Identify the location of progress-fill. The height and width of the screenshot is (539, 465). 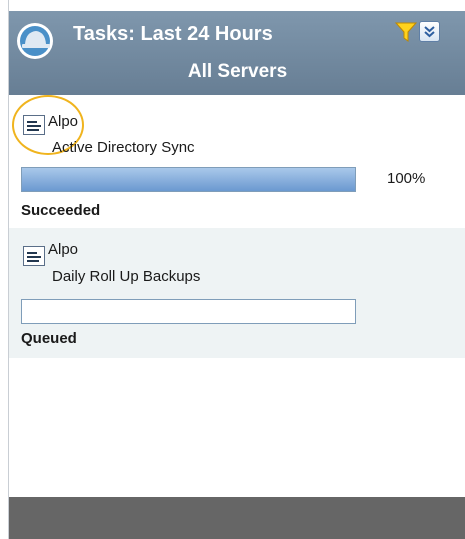
(188, 179).